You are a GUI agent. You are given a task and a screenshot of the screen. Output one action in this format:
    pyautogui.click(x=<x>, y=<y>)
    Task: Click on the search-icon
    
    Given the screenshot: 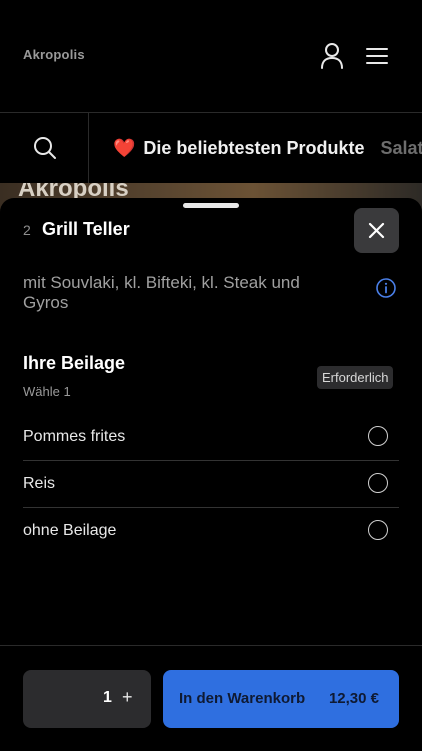 What is the action you would take?
    pyautogui.click(x=45, y=148)
    